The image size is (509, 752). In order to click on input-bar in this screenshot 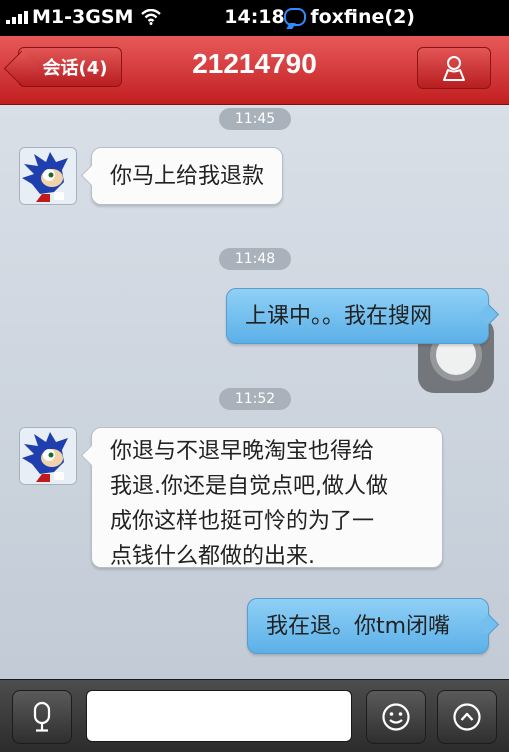, I will do `click(254, 715)`.